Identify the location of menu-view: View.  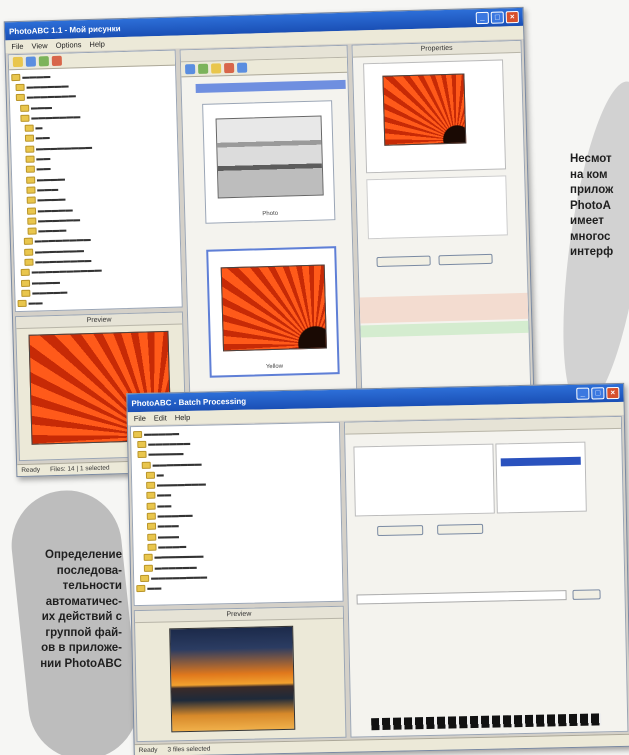
(39, 45).